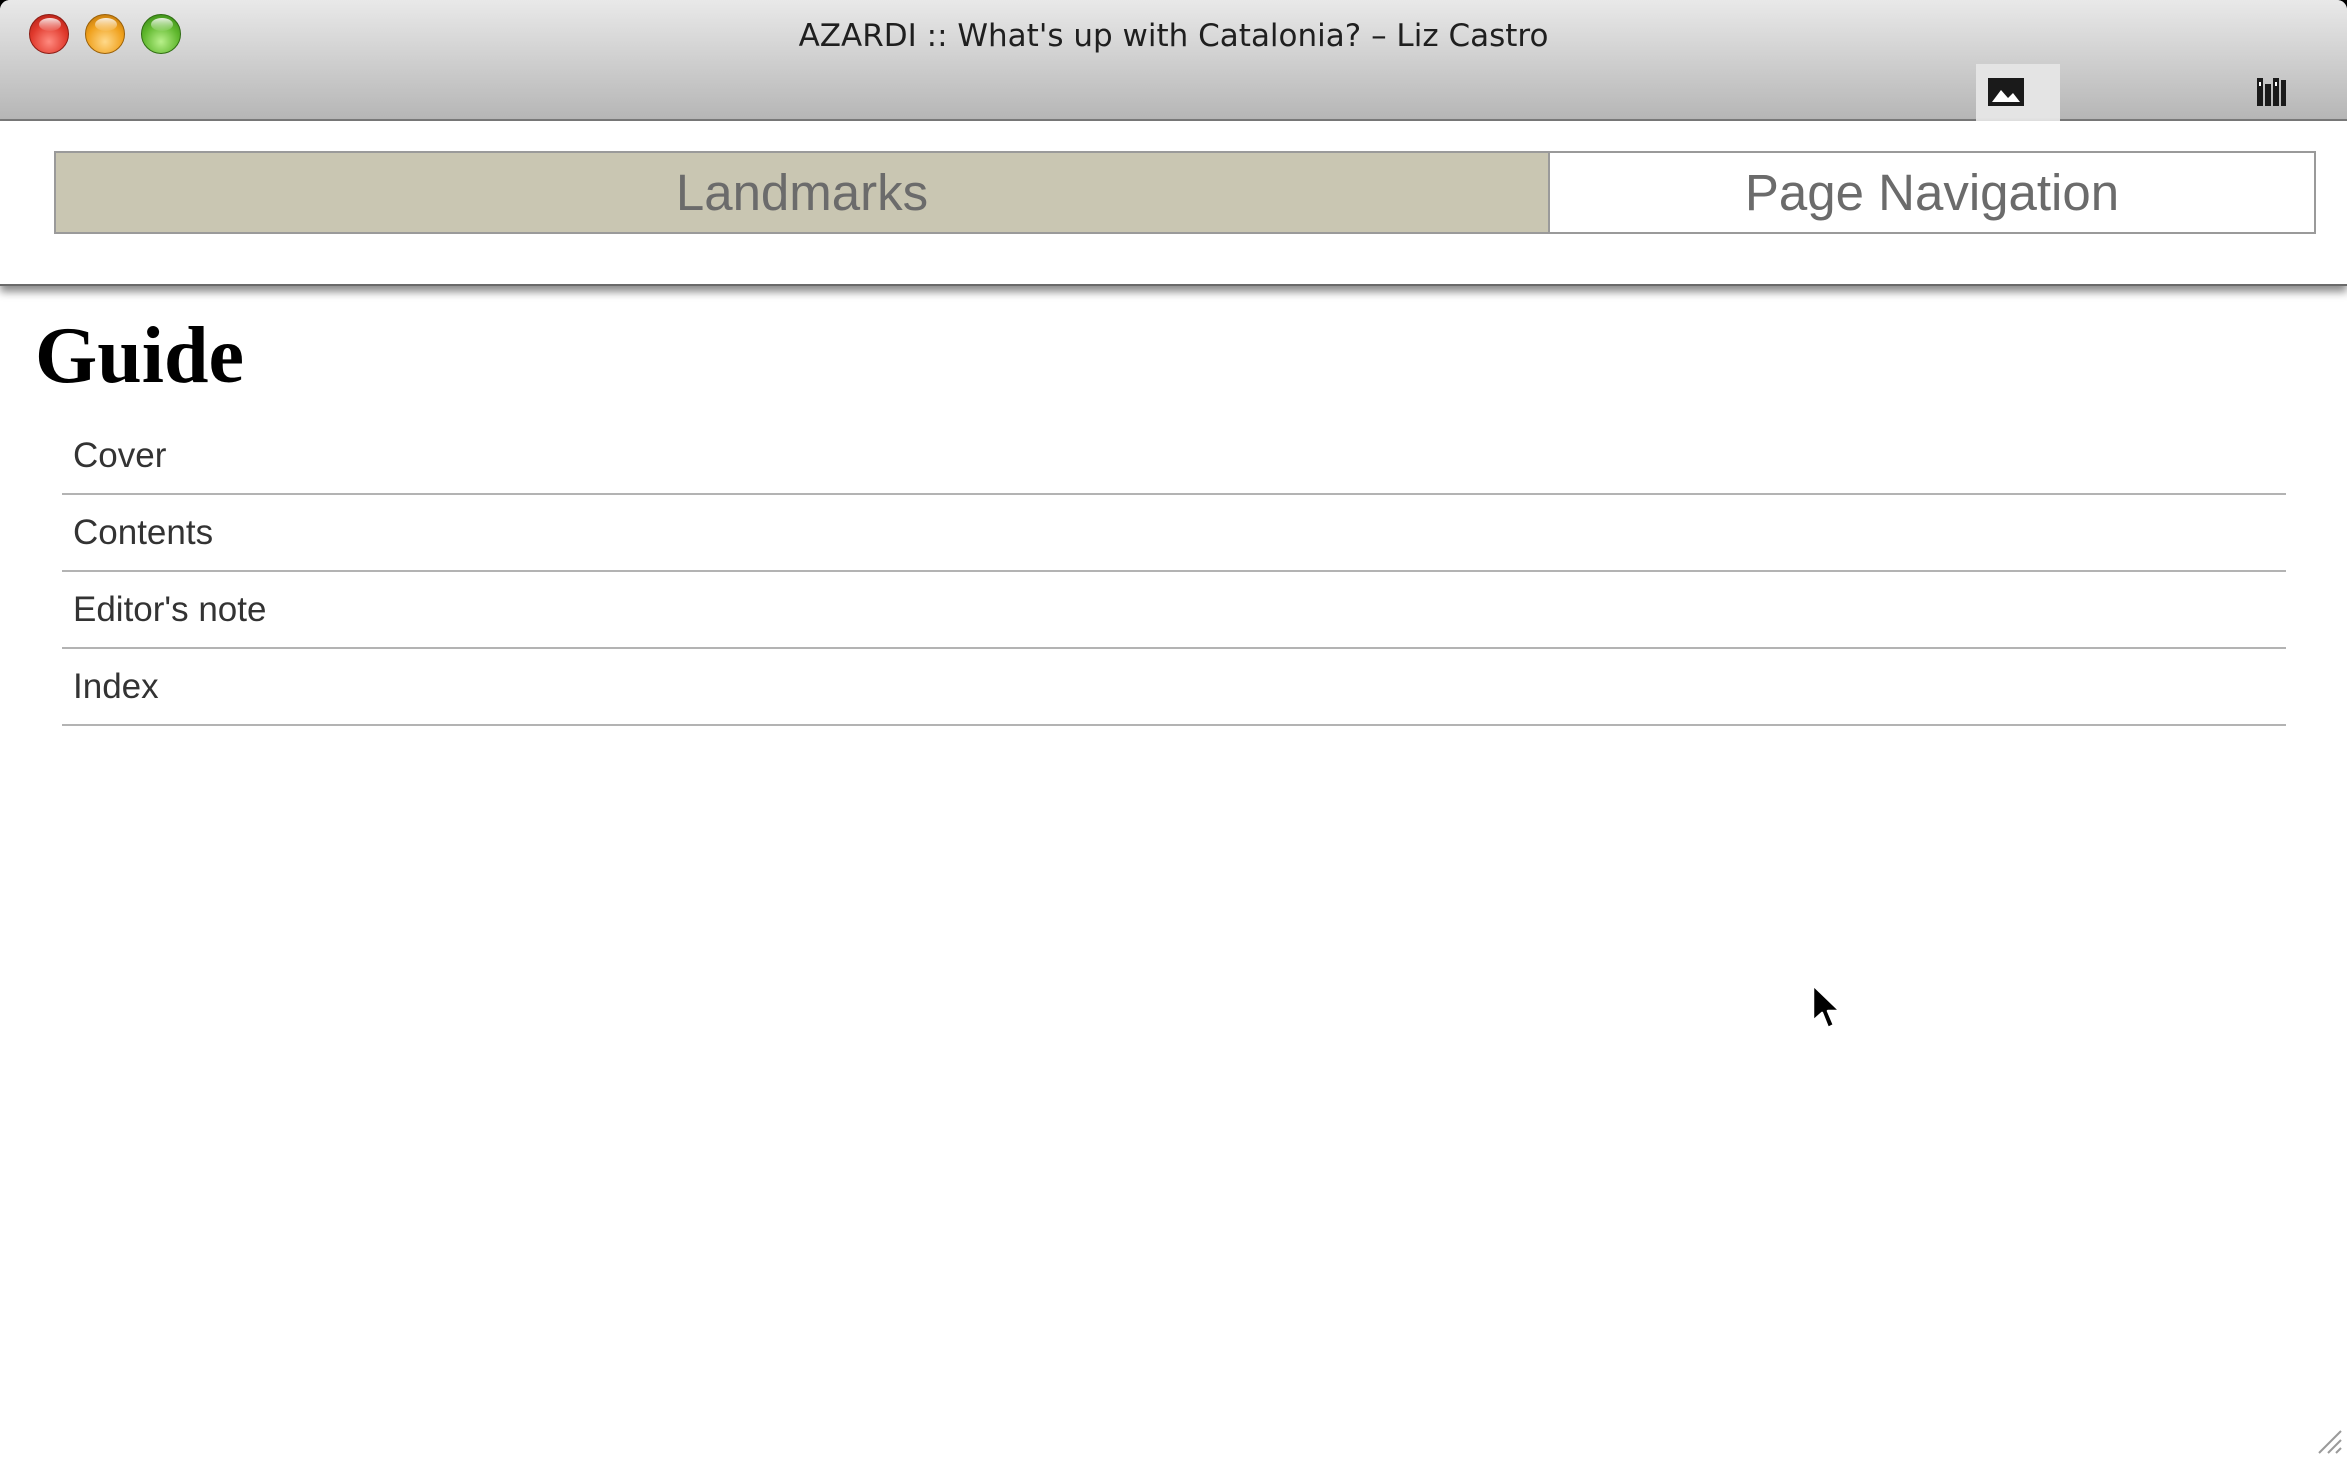 This screenshot has width=2347, height=1459. Describe the element at coordinates (1932, 192) in the screenshot. I see `tab-page-navigation: Page Navigation` at that location.